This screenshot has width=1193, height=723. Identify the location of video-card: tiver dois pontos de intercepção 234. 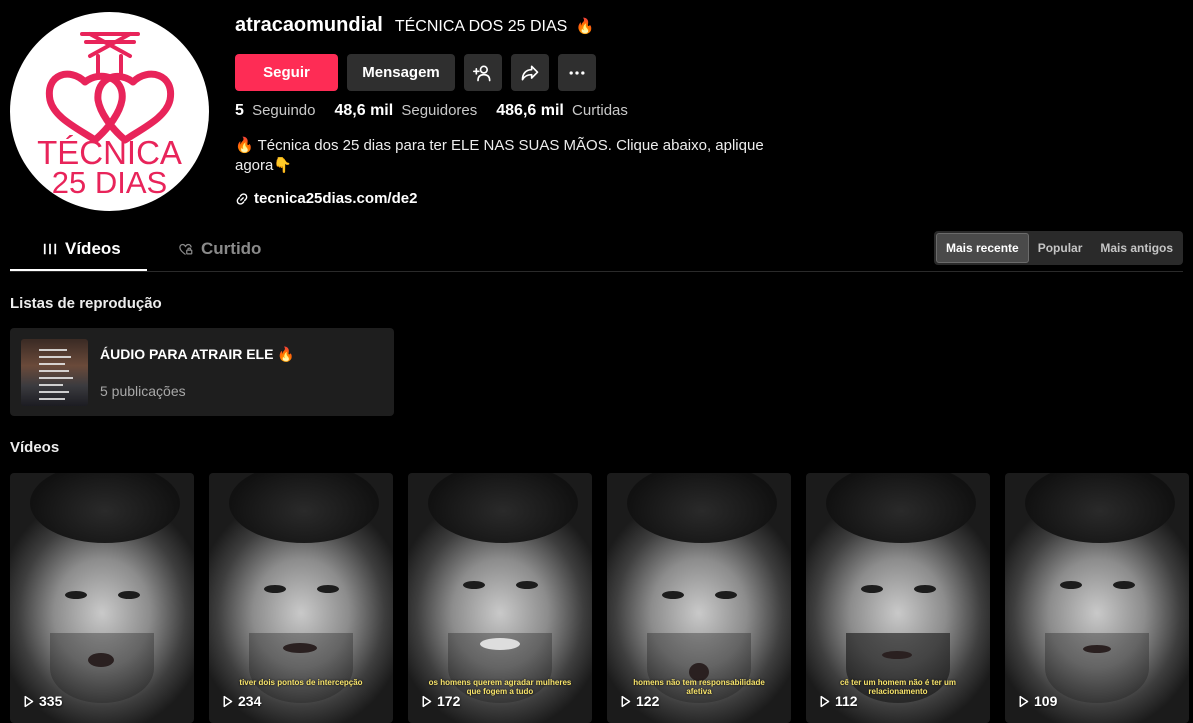
(301, 598).